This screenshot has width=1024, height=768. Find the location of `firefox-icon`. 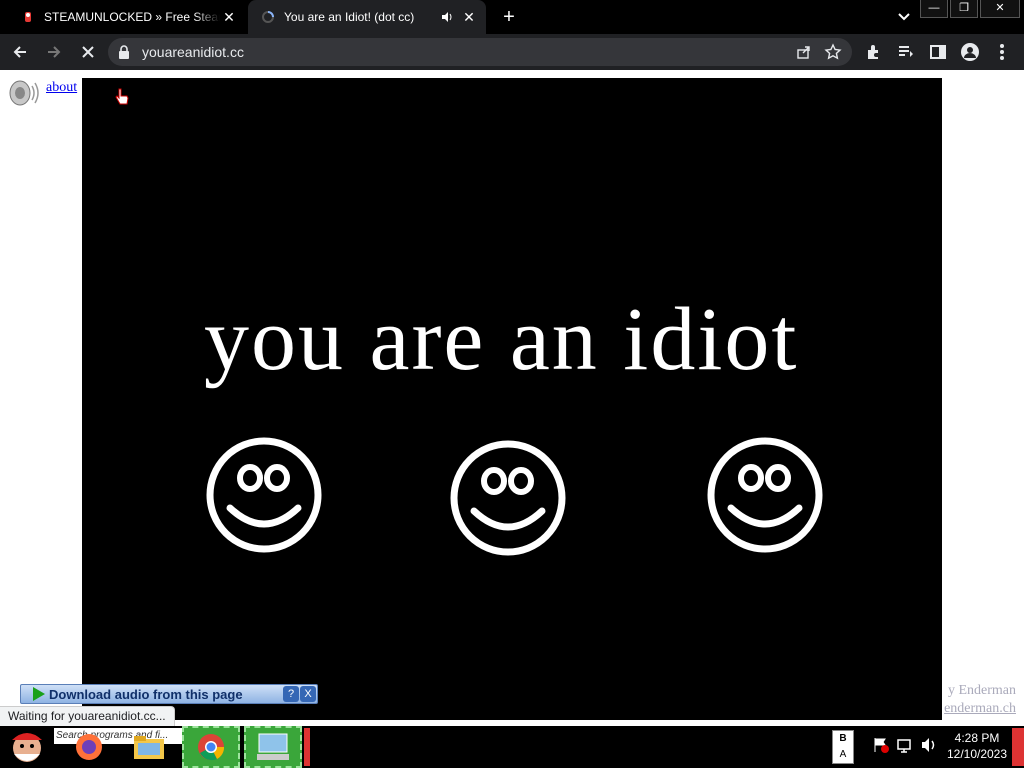

firefox-icon is located at coordinates (89, 747).